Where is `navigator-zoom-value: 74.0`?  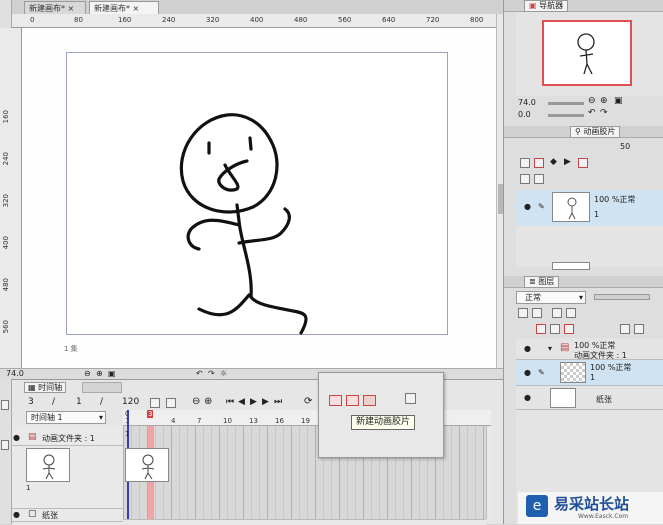 navigator-zoom-value: 74.0 is located at coordinates (527, 102).